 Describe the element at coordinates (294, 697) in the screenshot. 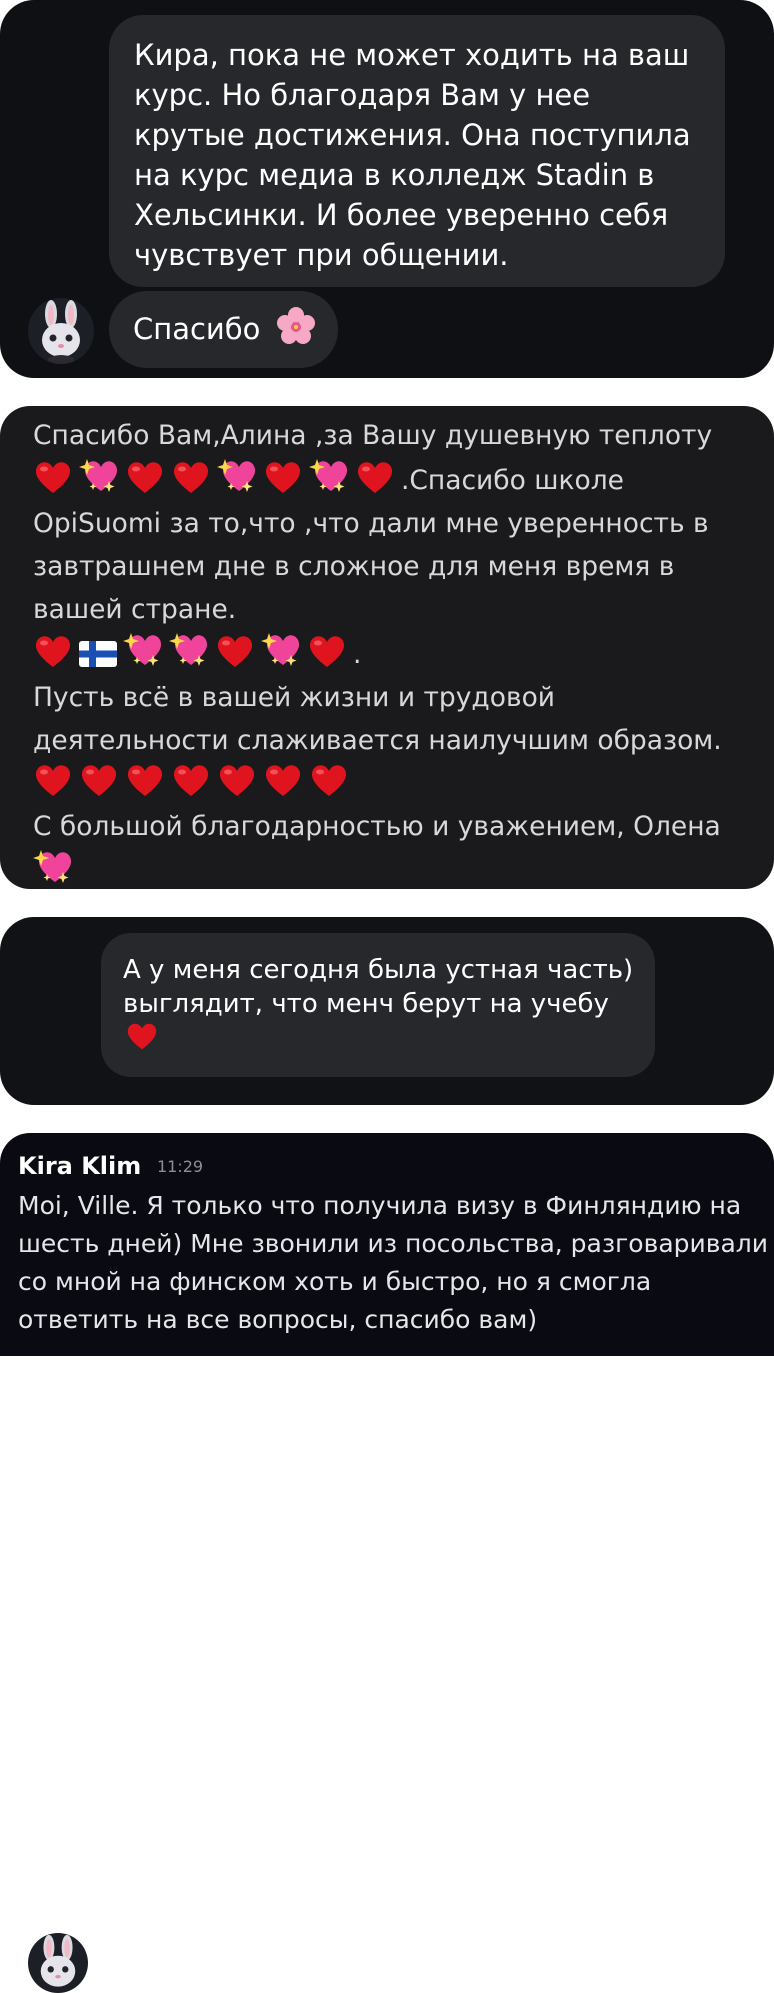

I see `post-line: Пусть всё в вашей жизни и трудовой` at that location.